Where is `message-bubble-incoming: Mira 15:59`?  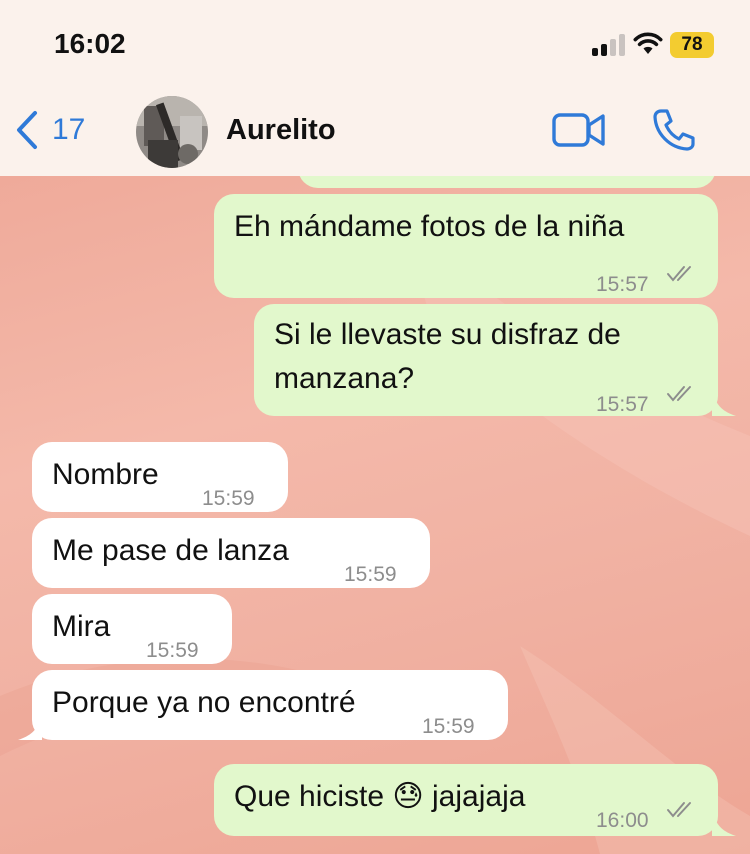
message-bubble-incoming: Mira 15:59 is located at coordinates (132, 629).